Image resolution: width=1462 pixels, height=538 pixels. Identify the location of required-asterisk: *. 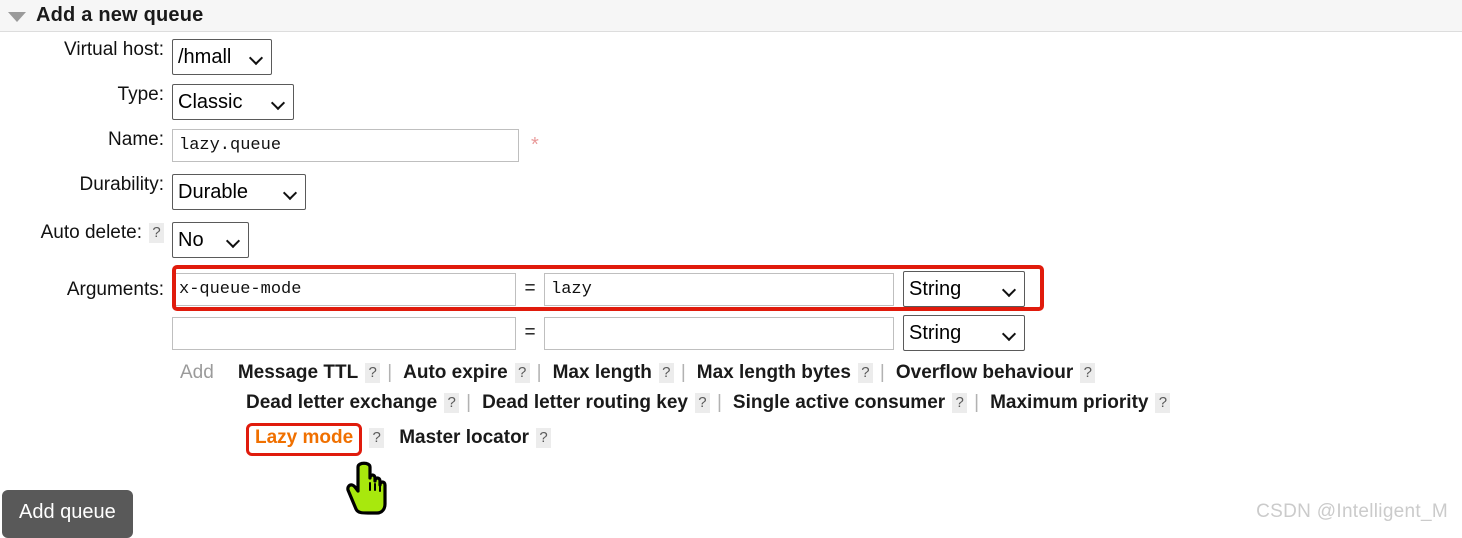
(535, 145).